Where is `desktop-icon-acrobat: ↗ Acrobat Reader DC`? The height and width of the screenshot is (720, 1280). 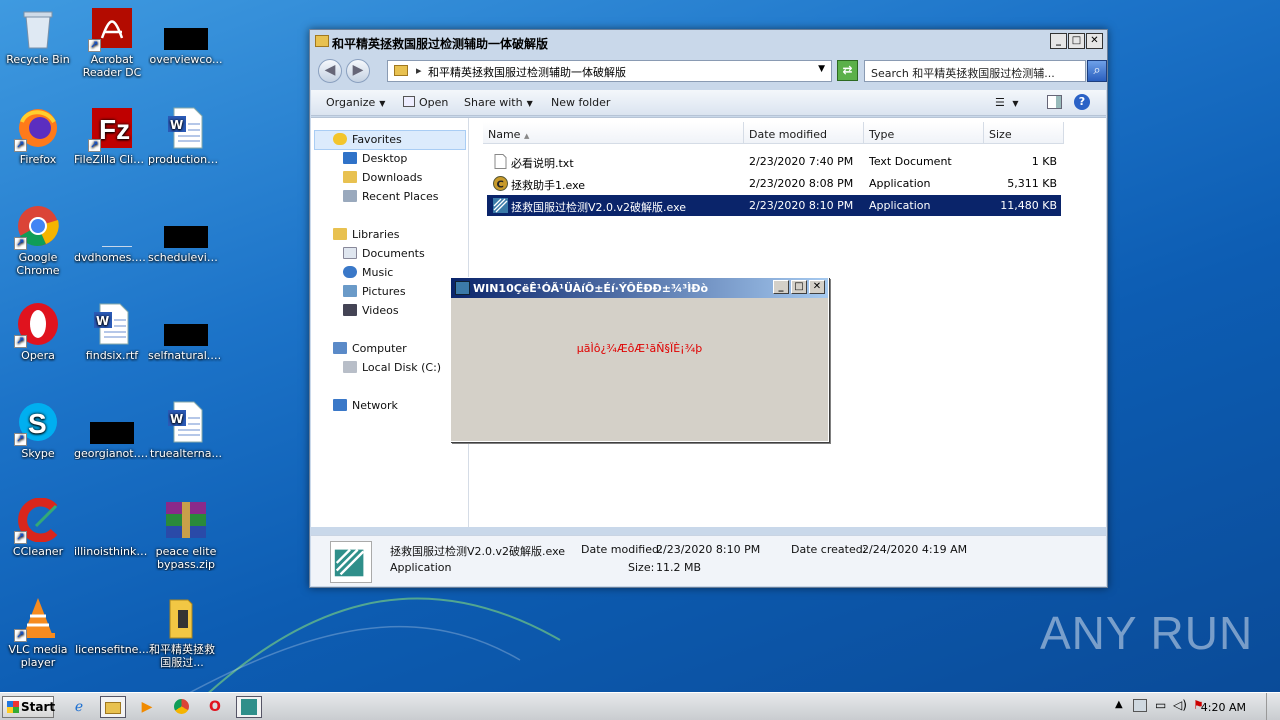 desktop-icon-acrobat: ↗ Acrobat Reader DC is located at coordinates (112, 42).